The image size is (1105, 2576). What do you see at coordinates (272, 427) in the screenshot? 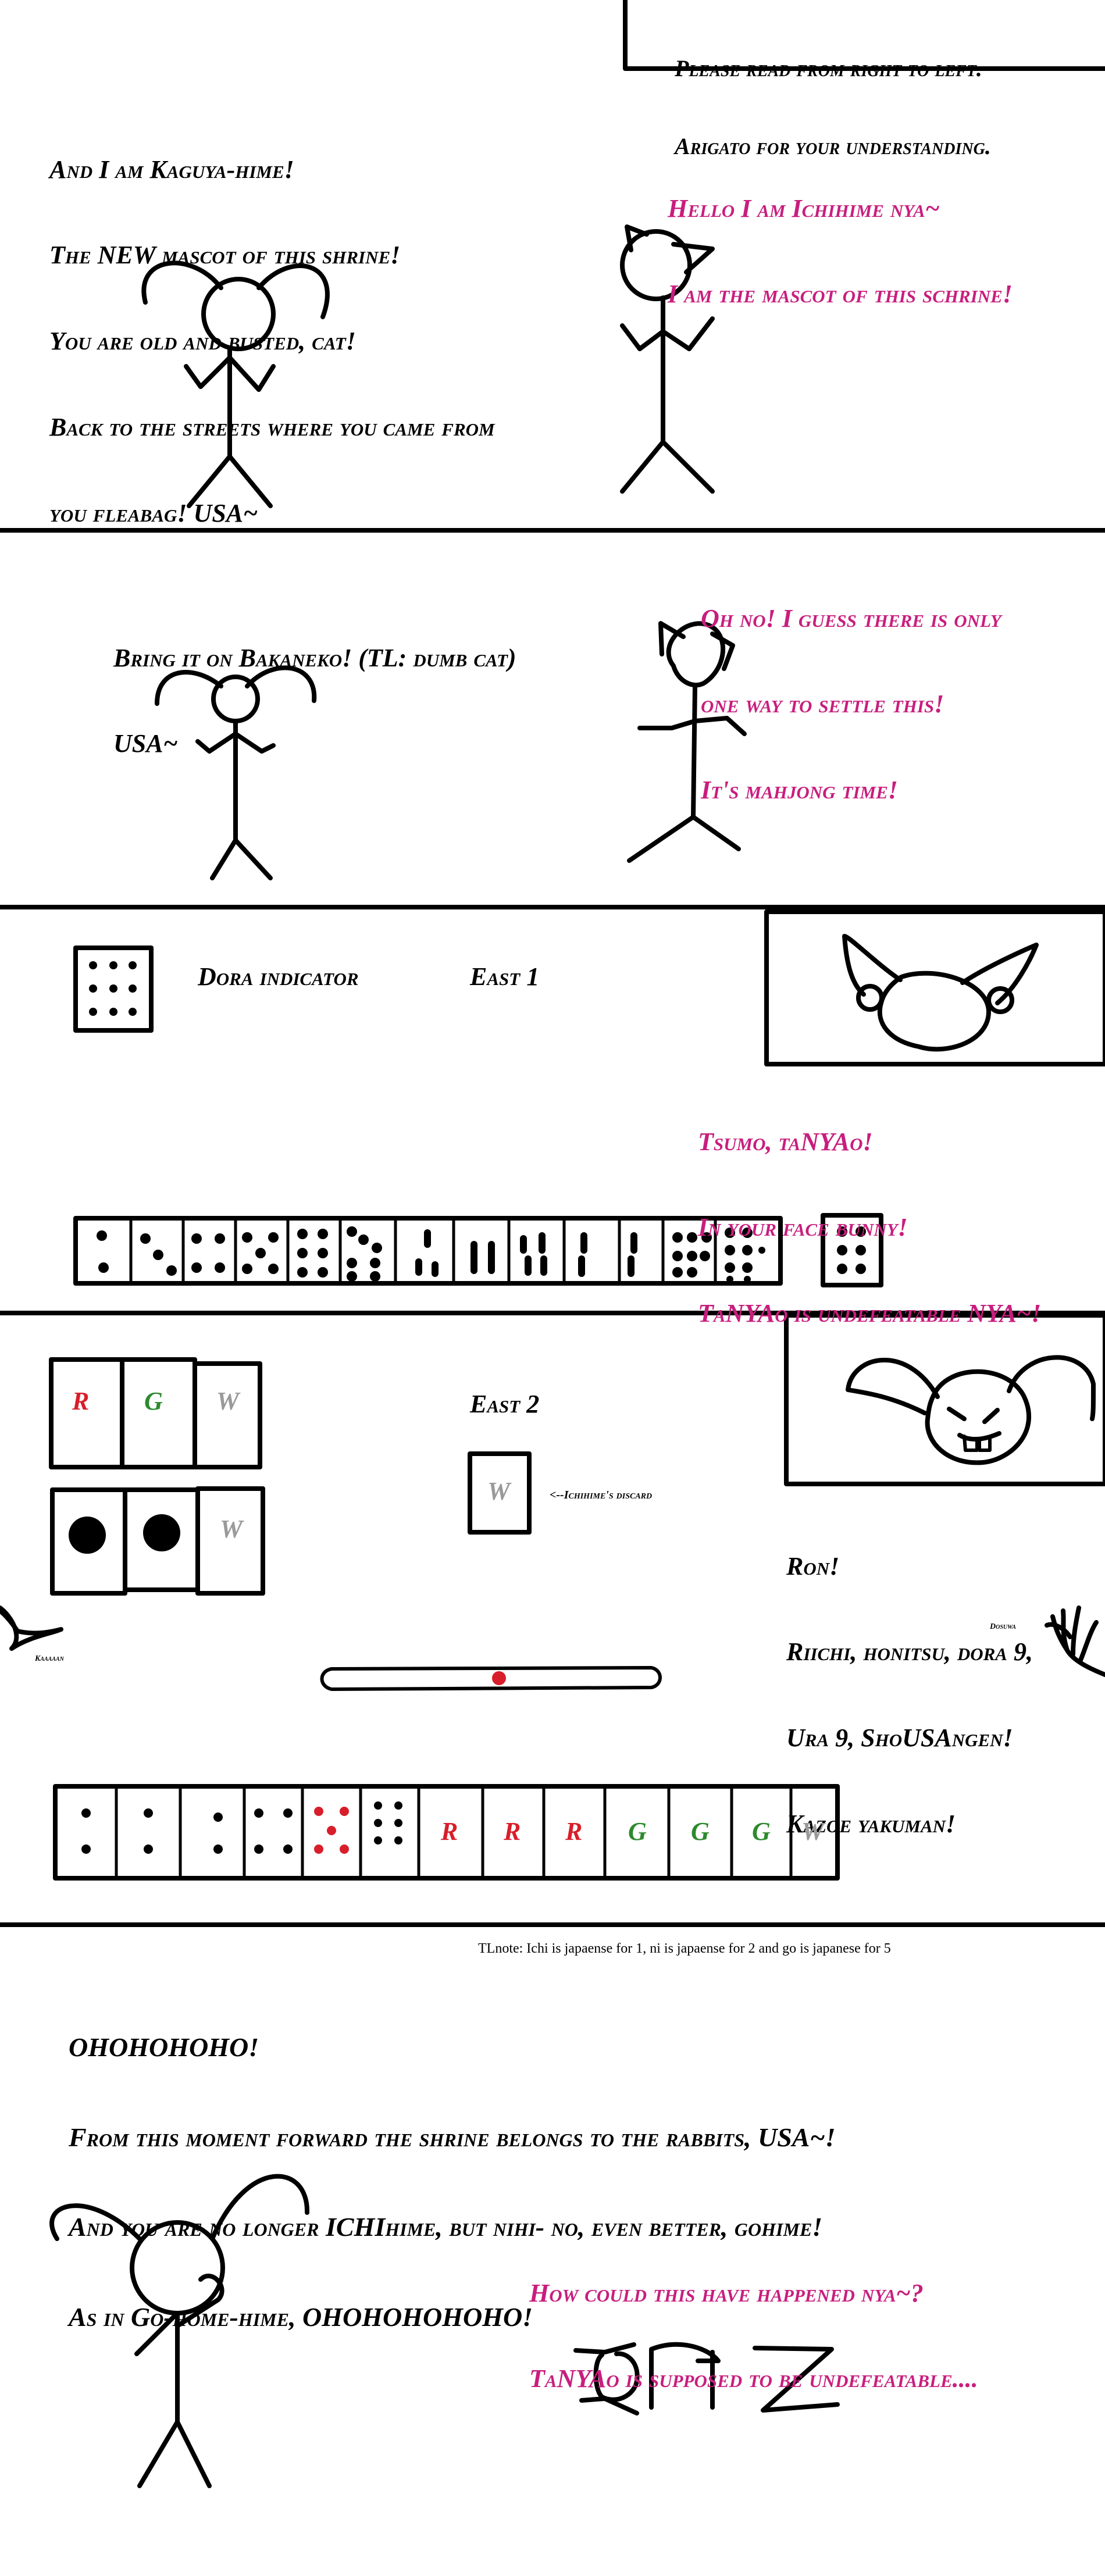
I see `speech-line: Back to the streets where you came from` at bounding box center [272, 427].